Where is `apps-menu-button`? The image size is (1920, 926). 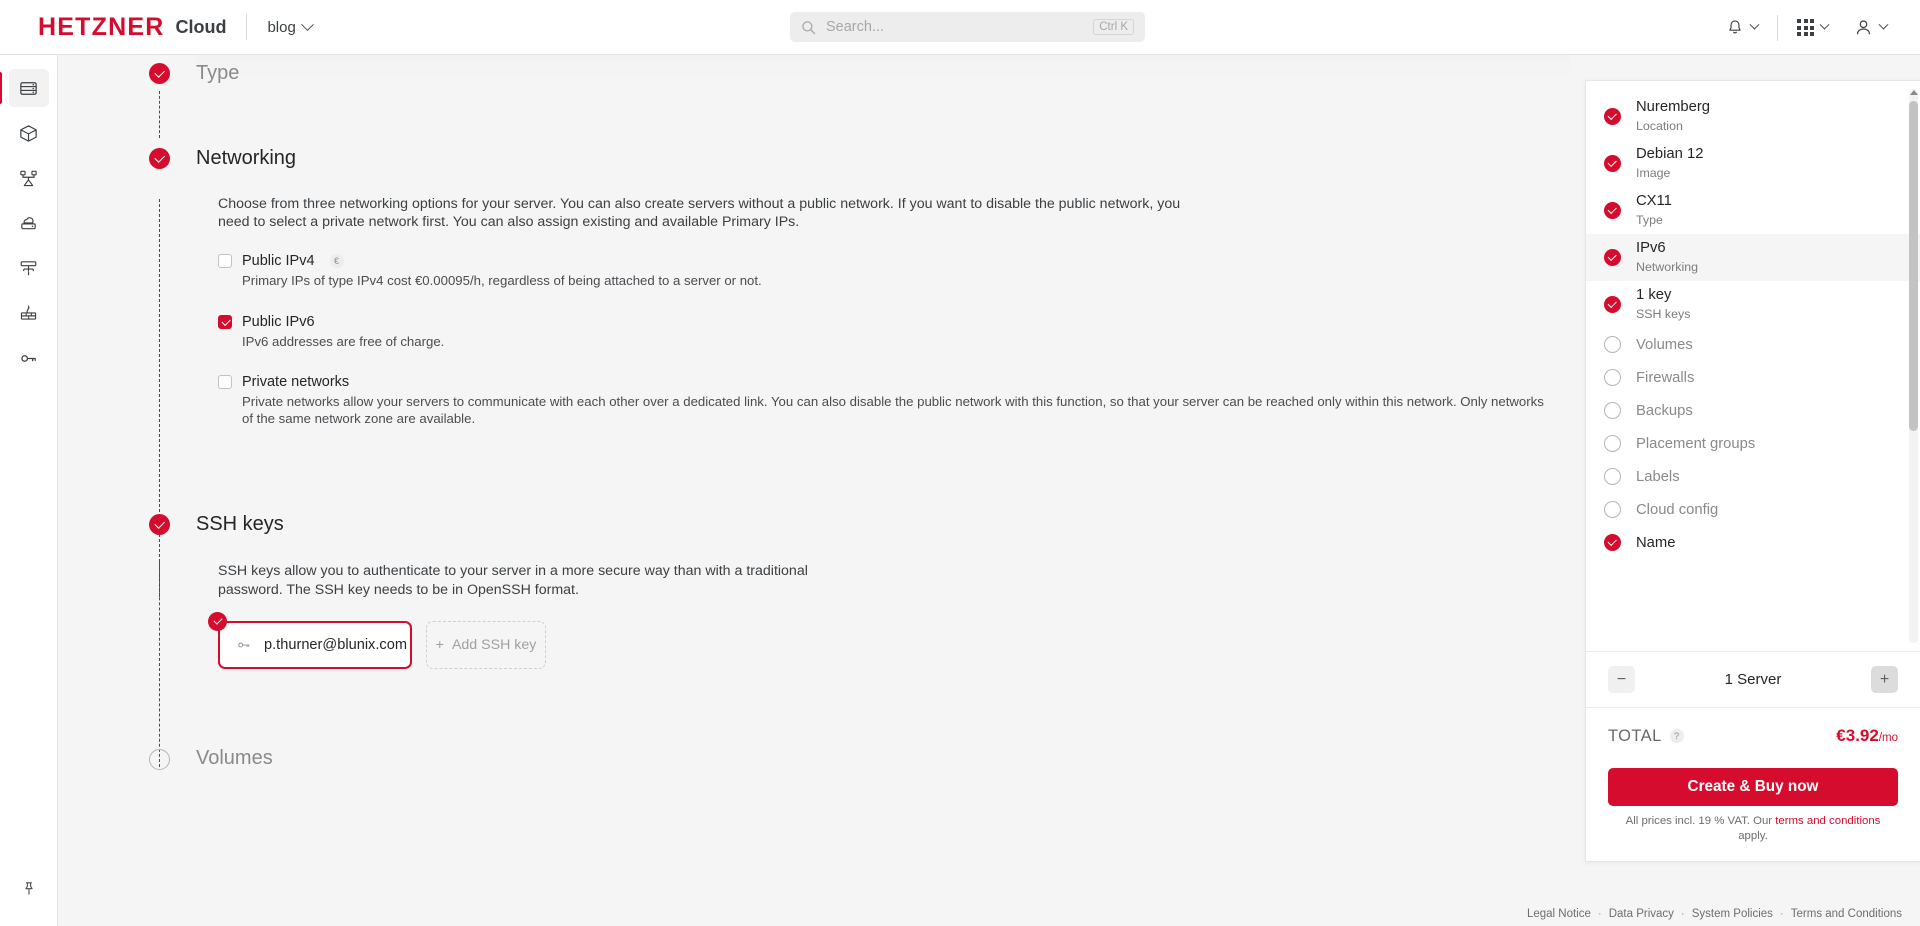
apps-menu-button is located at coordinates (1812, 27).